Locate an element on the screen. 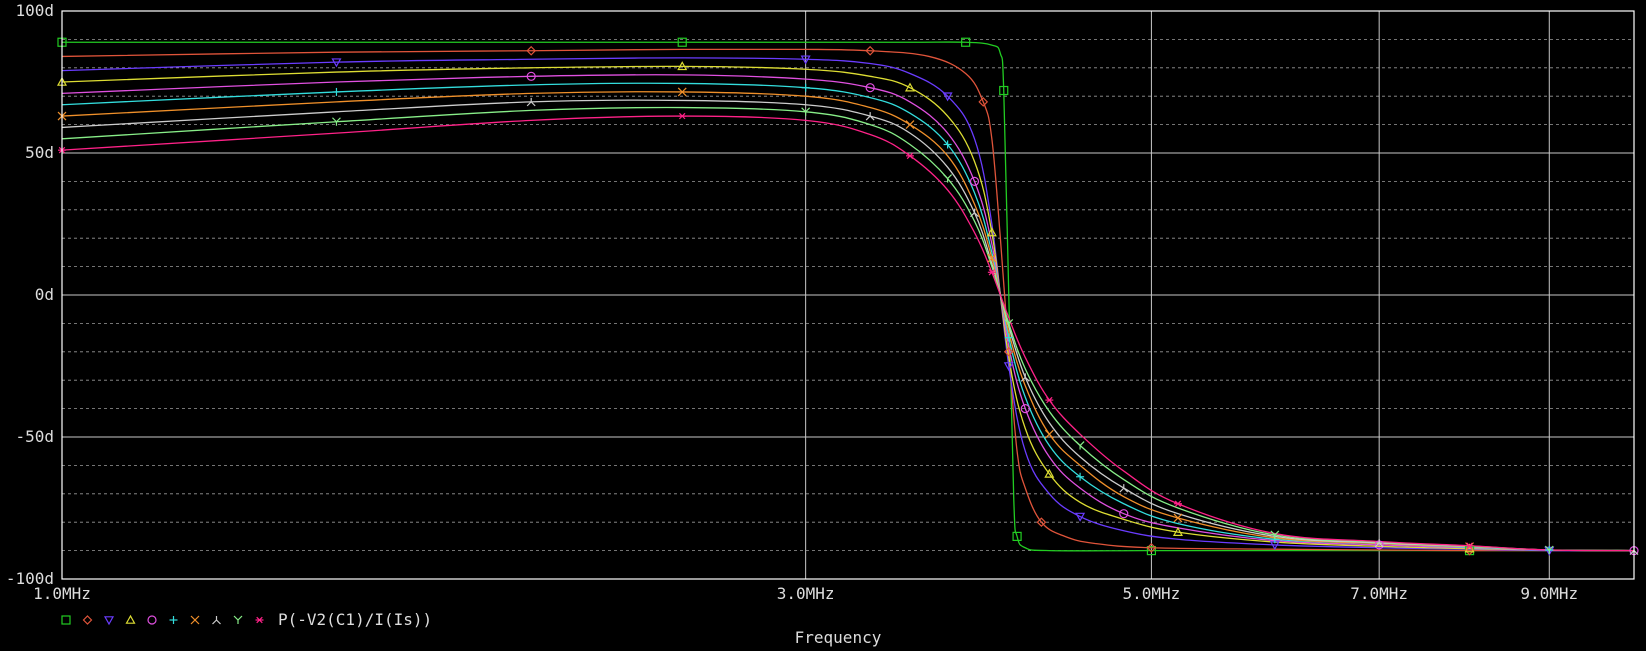 Image resolution: width=1646 pixels, height=651 pixels. y-tick-label: 50d is located at coordinates (39, 152).